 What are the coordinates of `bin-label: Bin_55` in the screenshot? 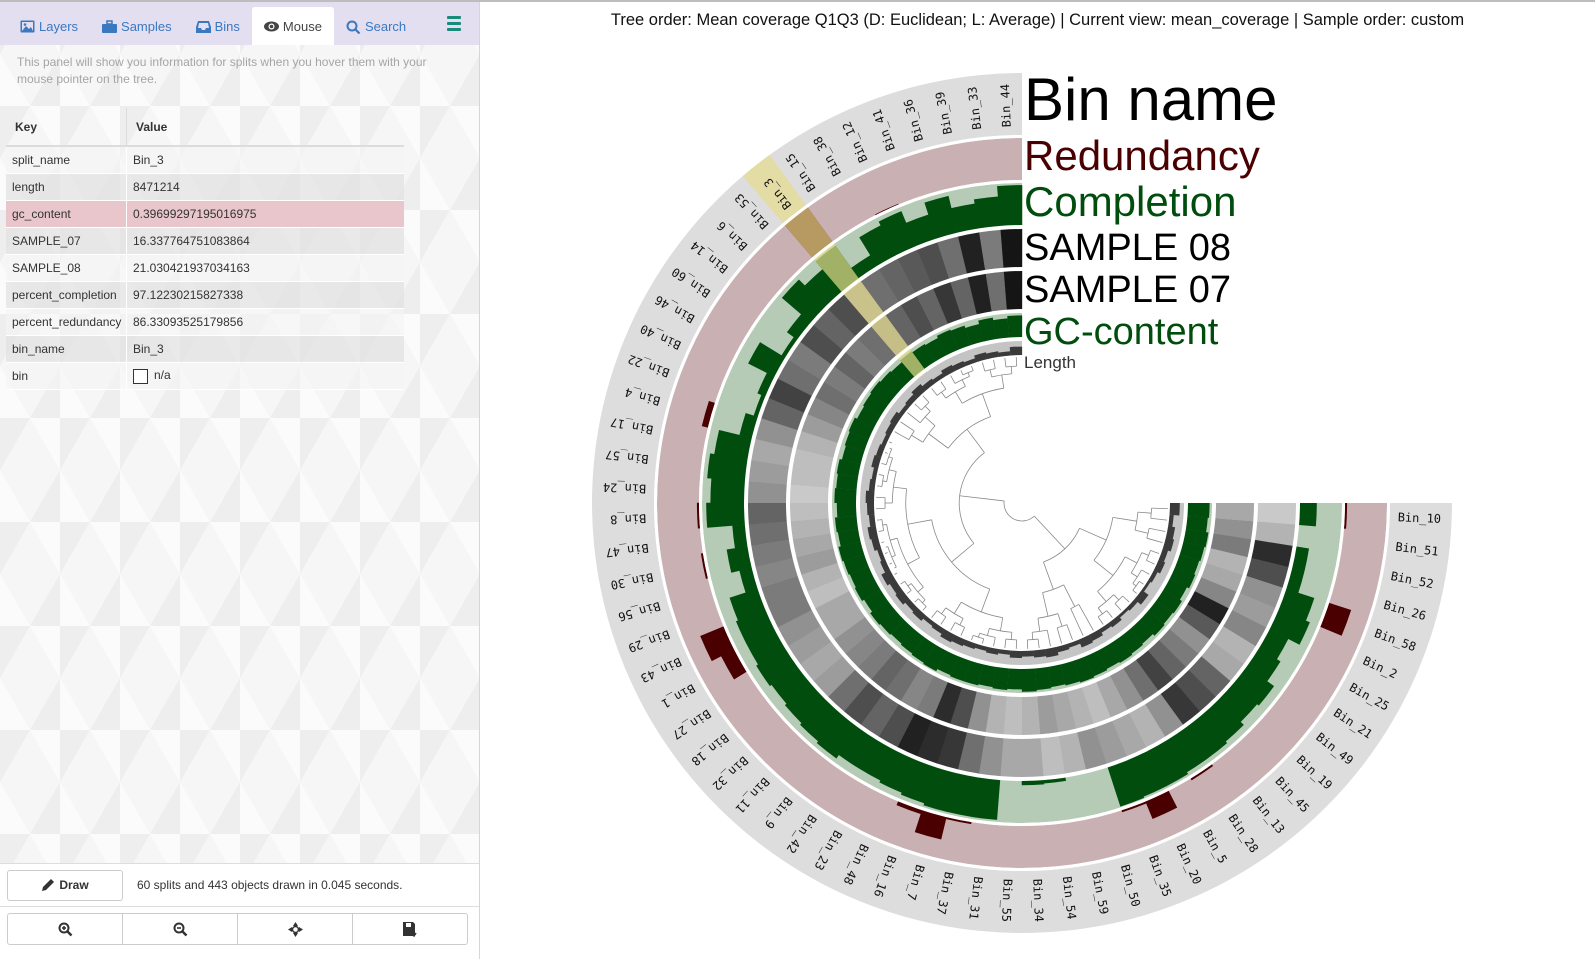 It's located at (1007, 900).